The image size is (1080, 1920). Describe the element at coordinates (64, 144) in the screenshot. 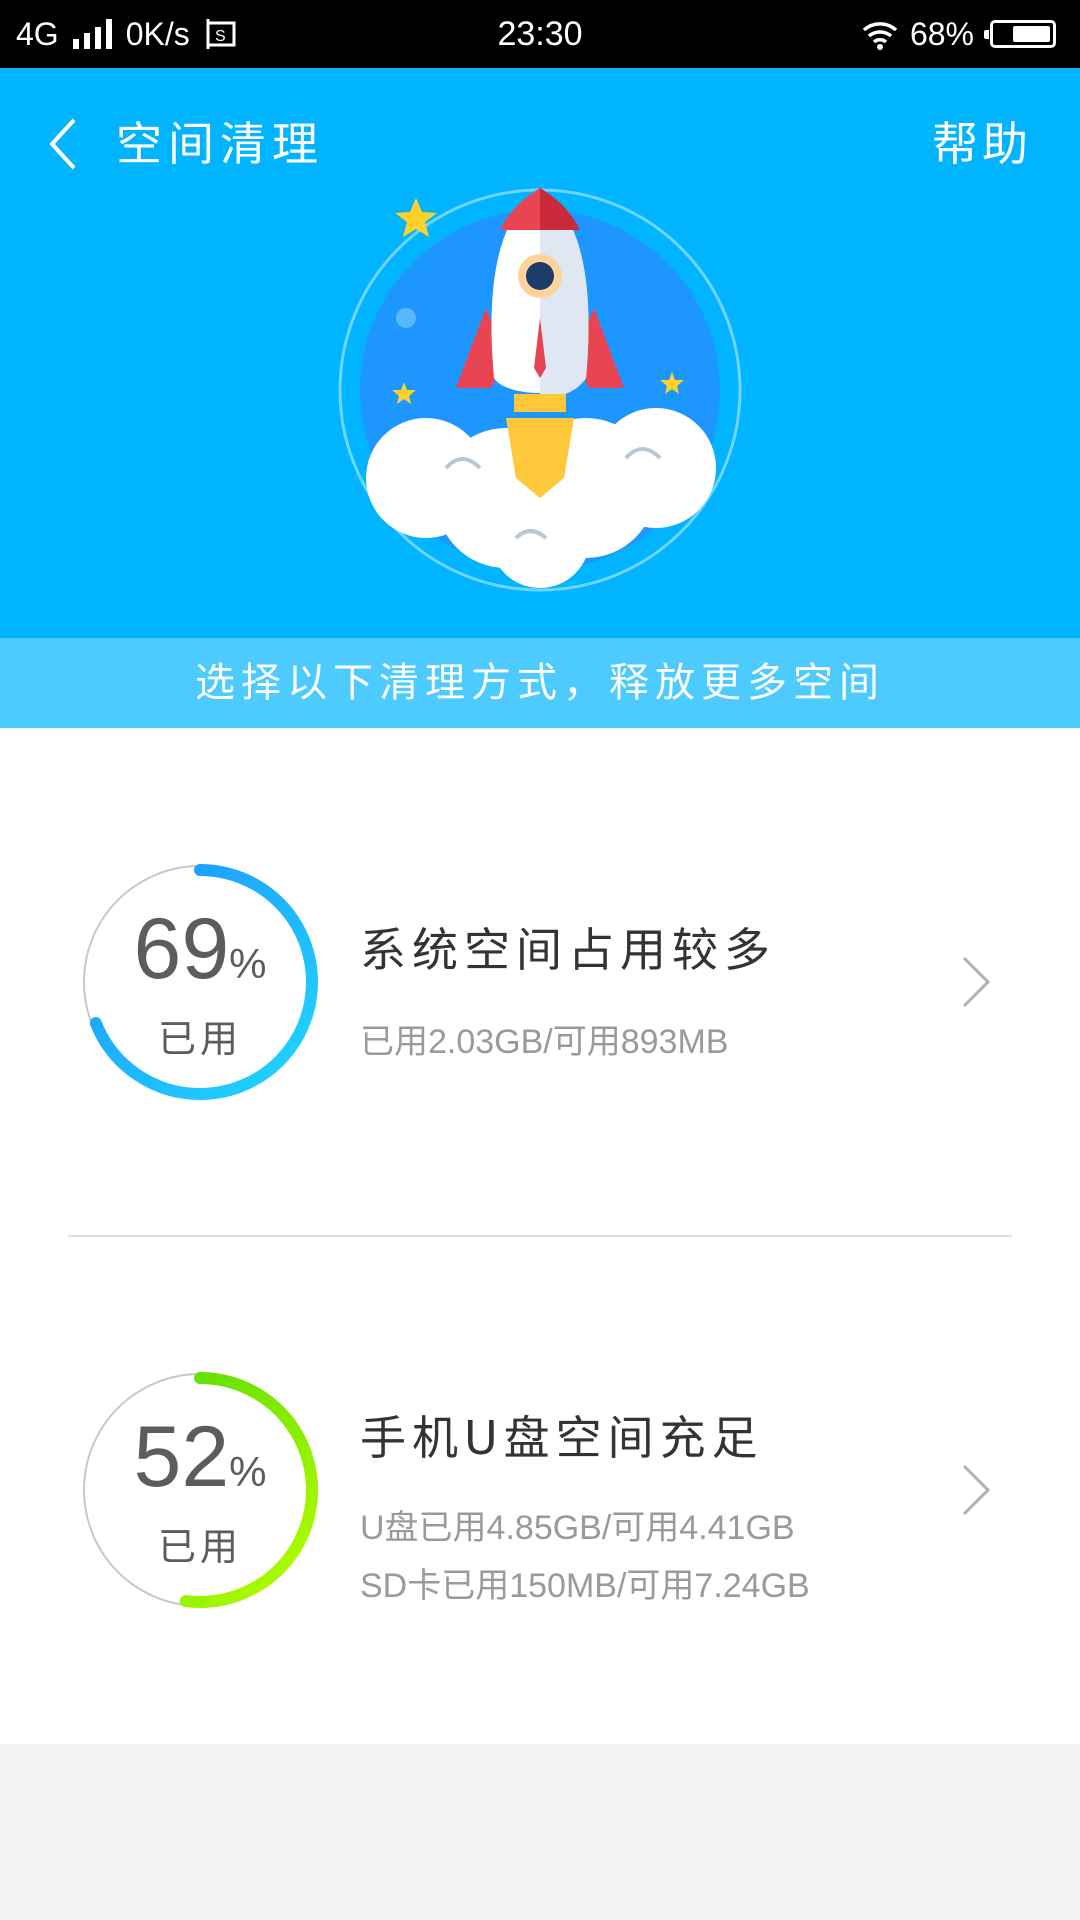

I see `back-button` at that location.